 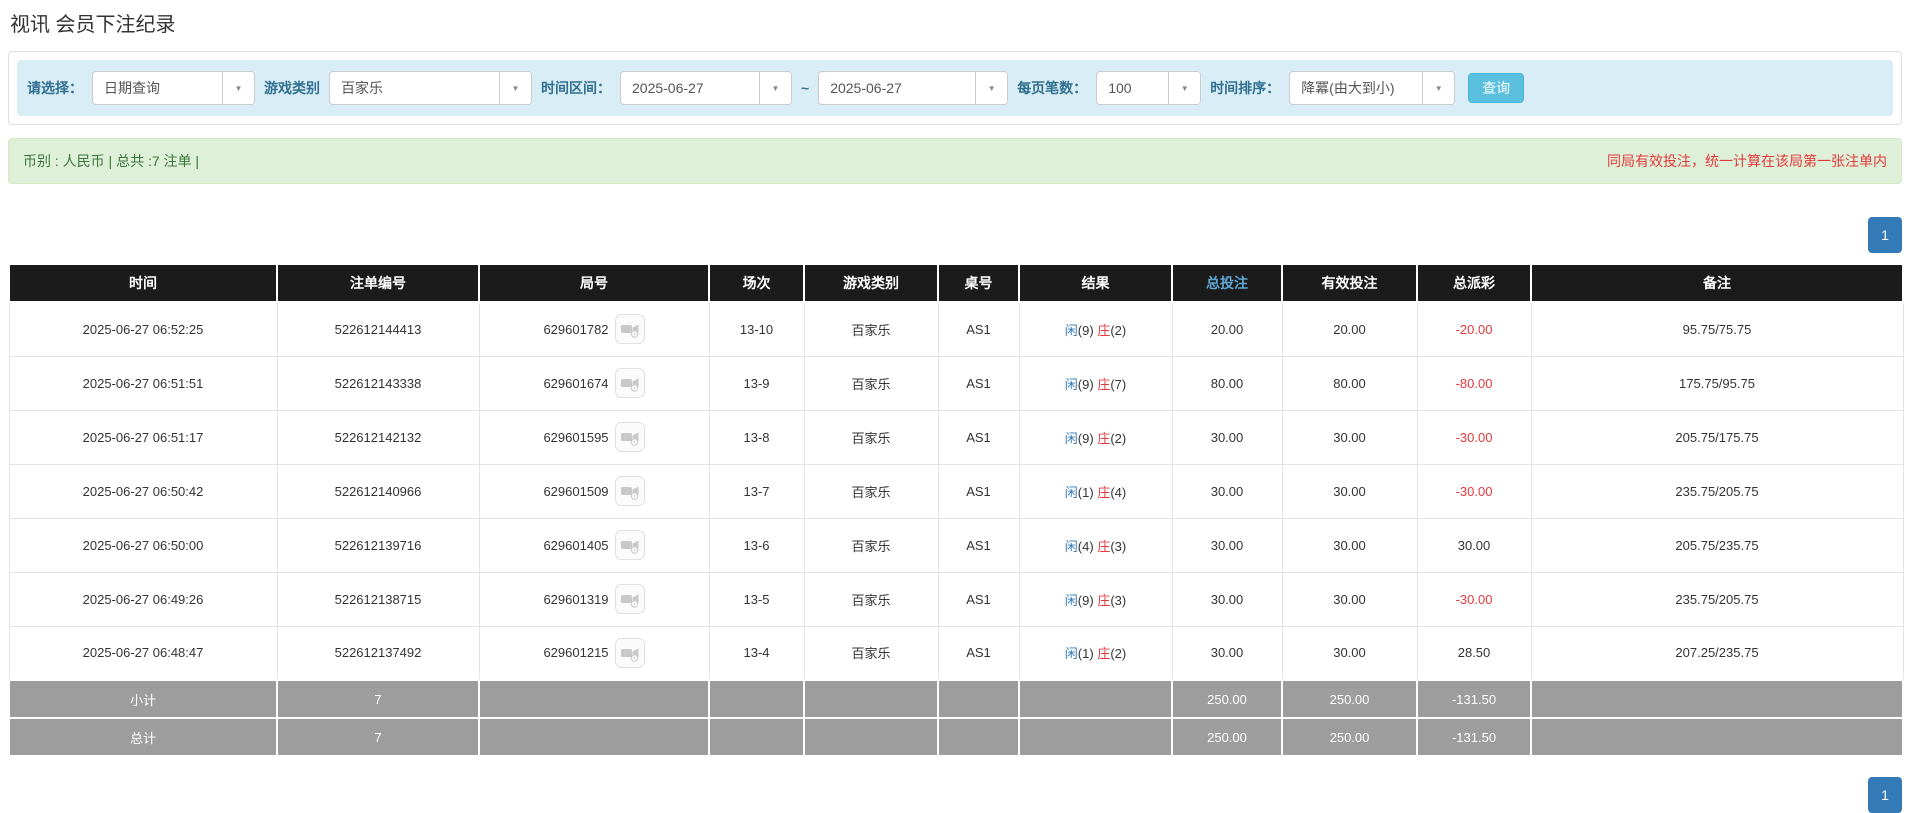 What do you see at coordinates (143, 699) in the screenshot?
I see `footer-label: 小计` at bounding box center [143, 699].